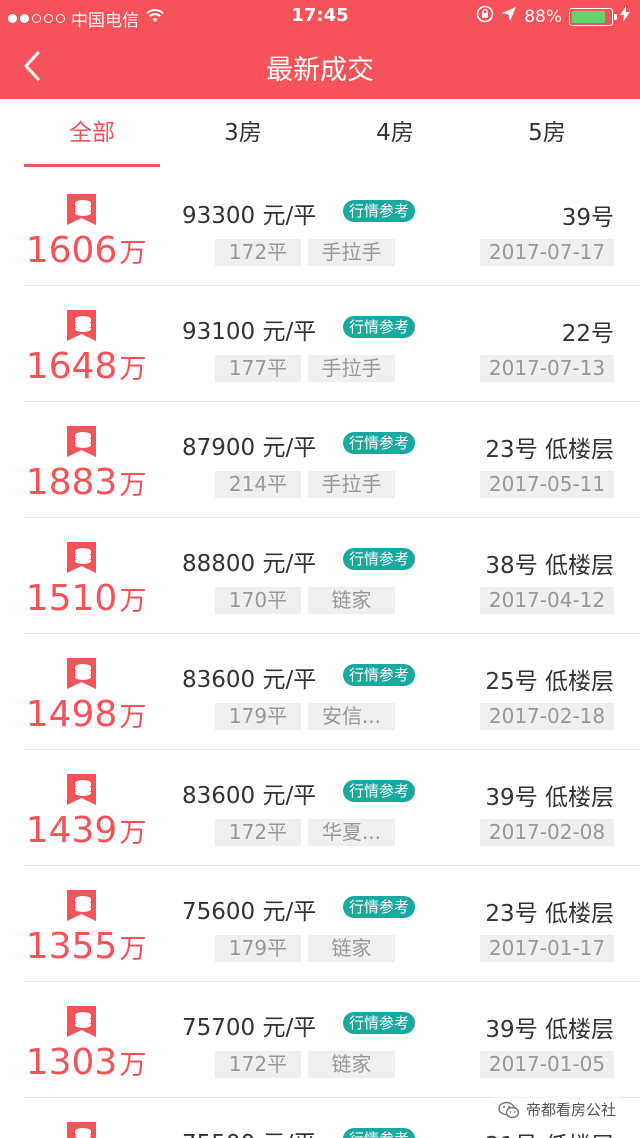 The width and height of the screenshot is (640, 1138). Describe the element at coordinates (547, 716) in the screenshot. I see `deal-date: 2017-02-18` at that location.